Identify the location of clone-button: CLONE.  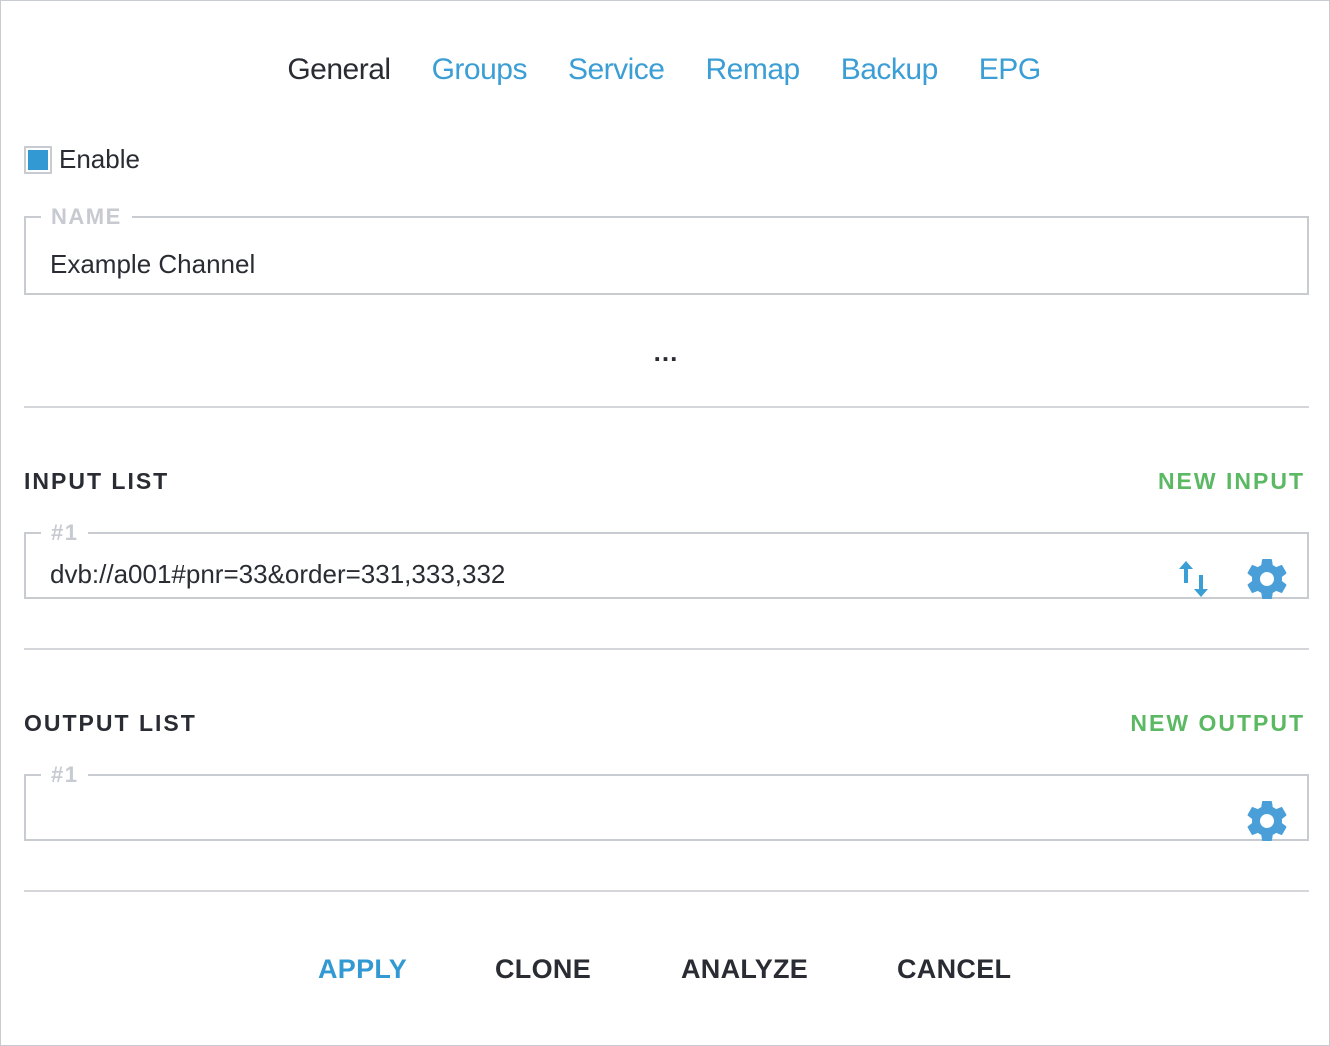
(543, 969).